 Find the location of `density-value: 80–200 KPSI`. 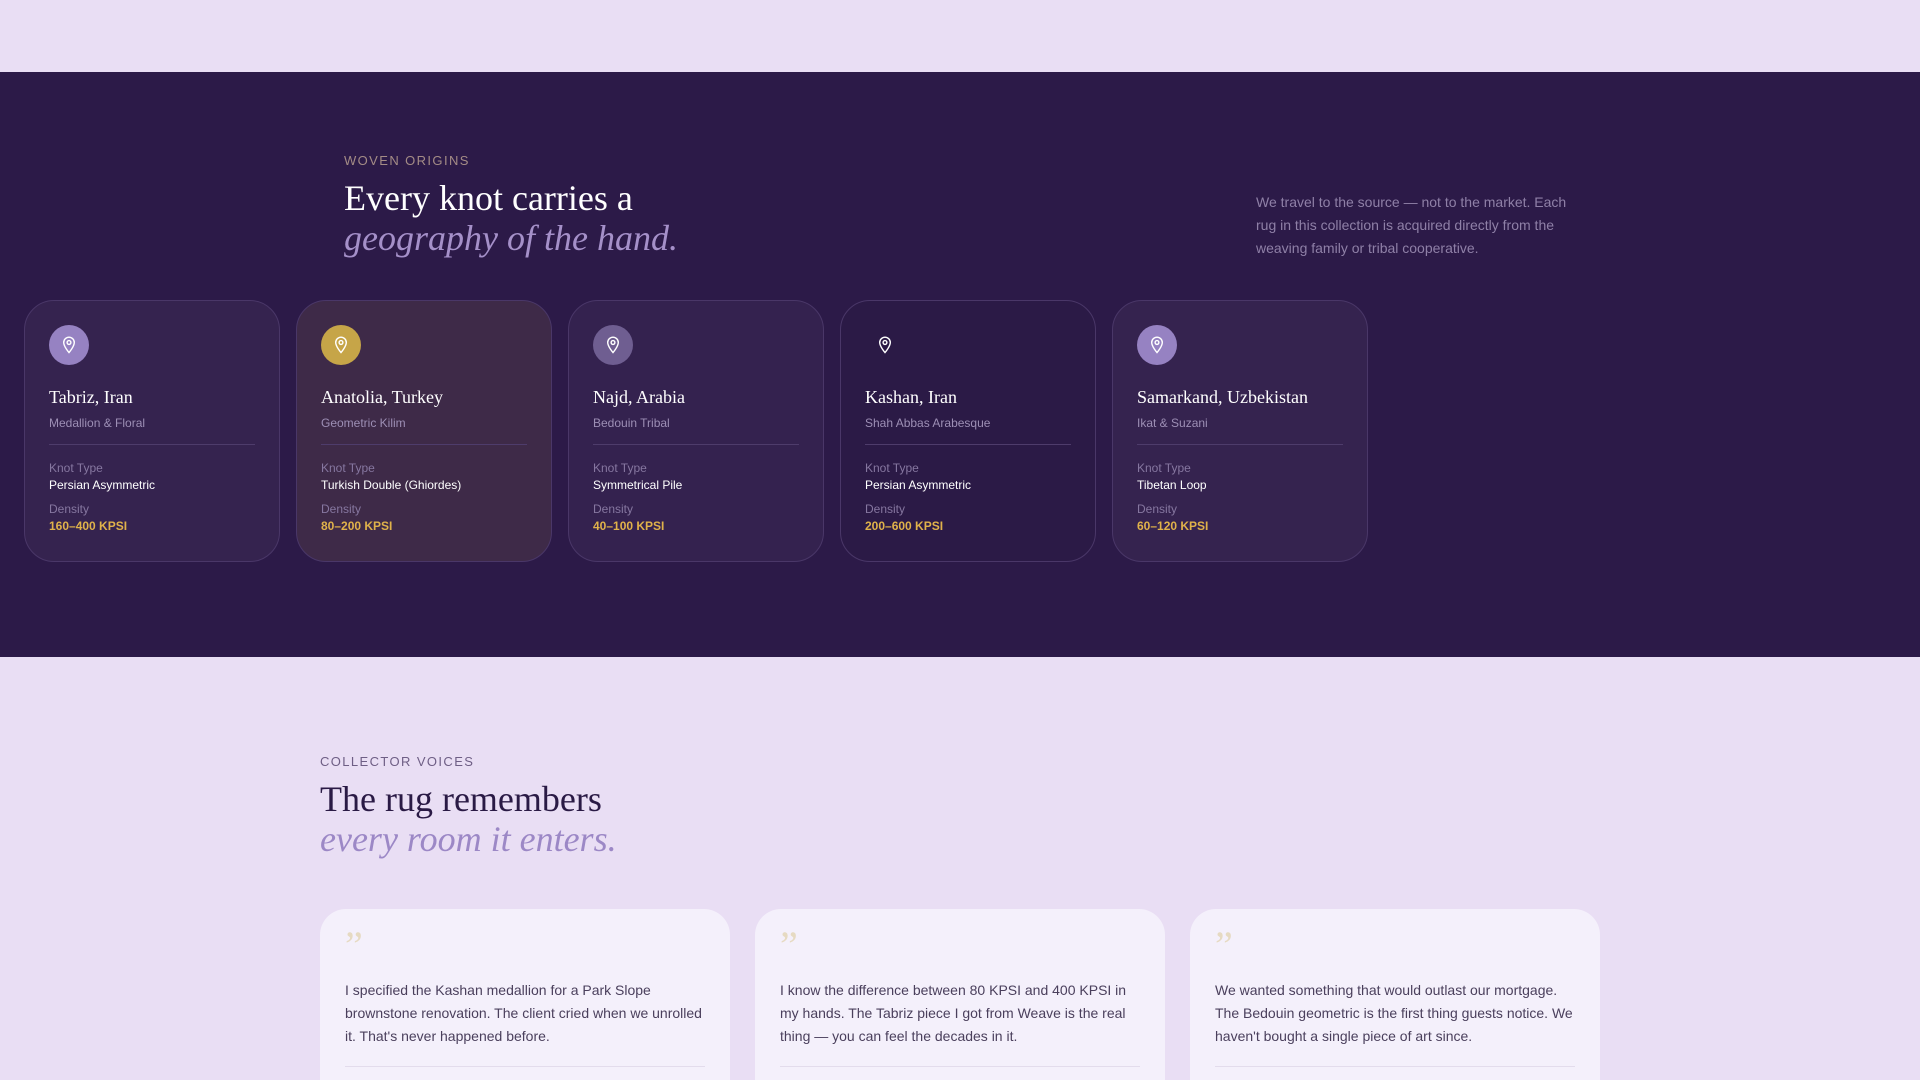

density-value: 80–200 KPSI is located at coordinates (357, 526).